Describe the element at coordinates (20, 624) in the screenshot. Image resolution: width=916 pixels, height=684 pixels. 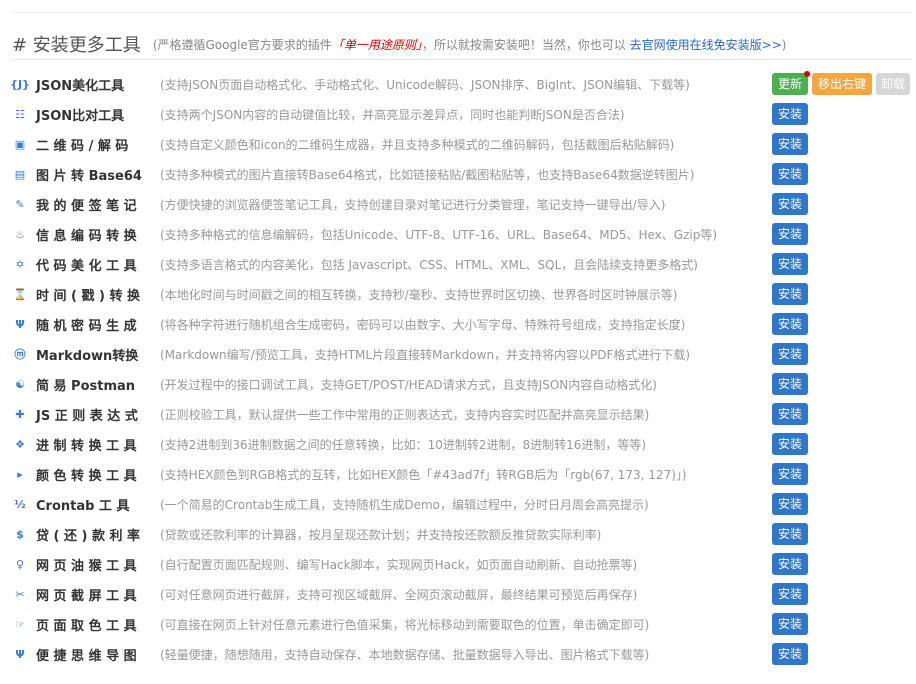
I see `color-picker-icon: ☞` at that location.